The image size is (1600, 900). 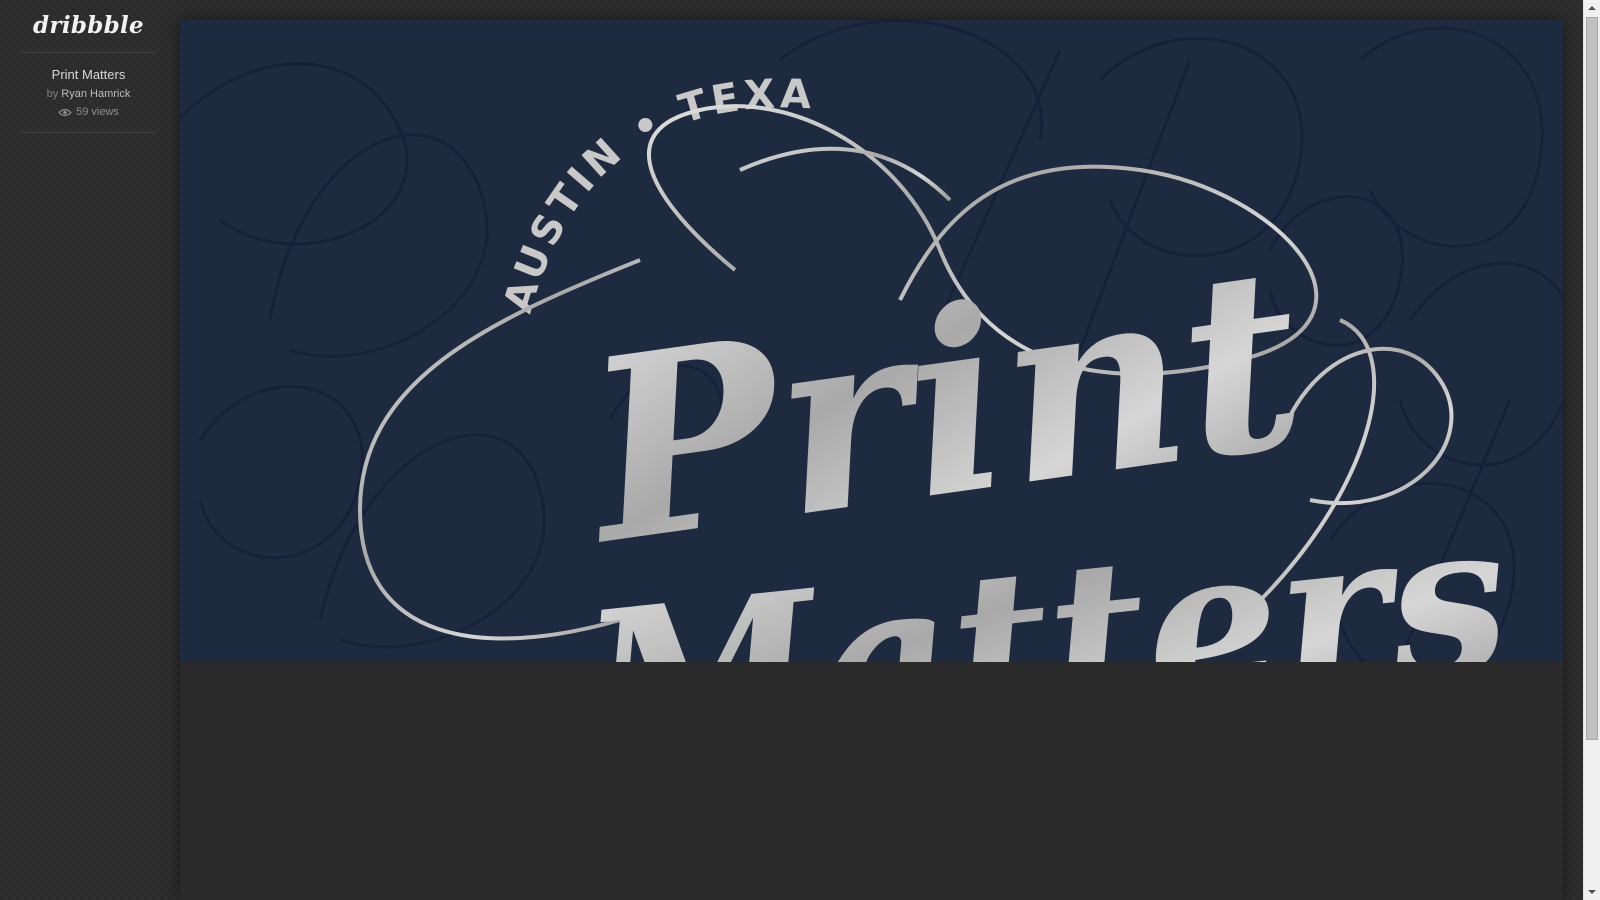 I want to click on dribbble-logo: dribbble, so click(x=88, y=26).